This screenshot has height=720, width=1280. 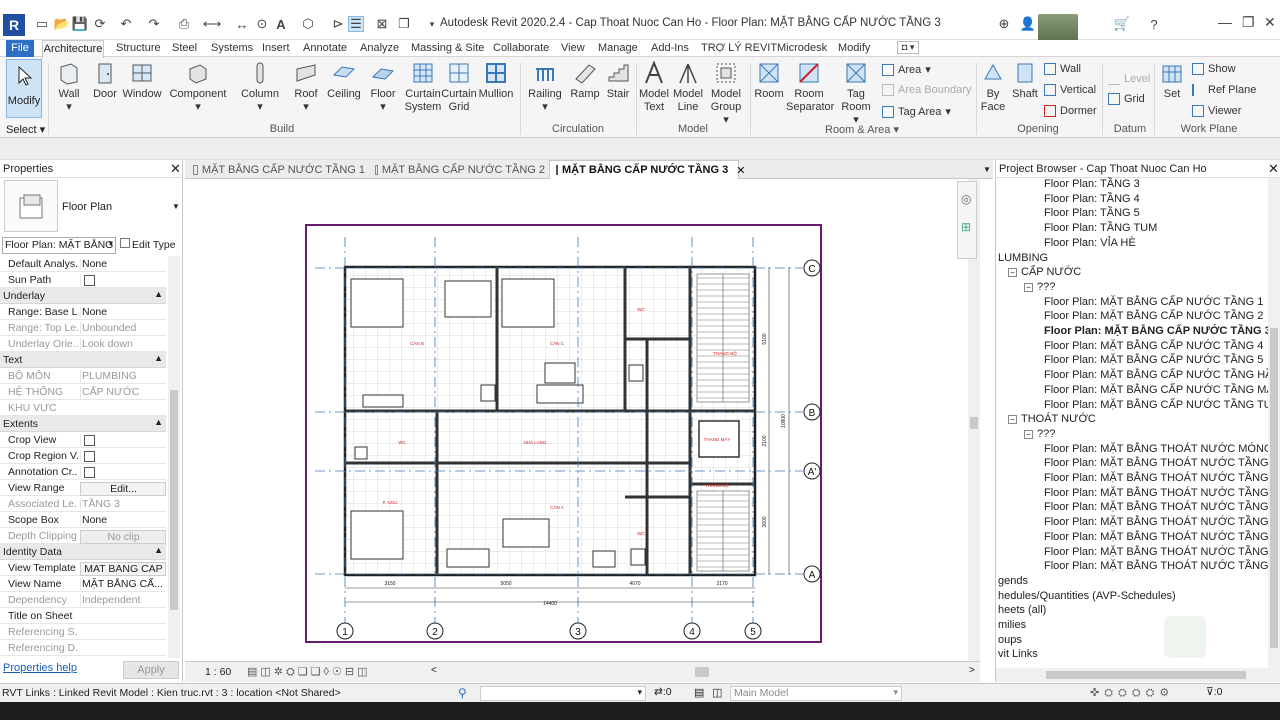 I want to click on print-icon: ⎙, so click(x=184, y=24).